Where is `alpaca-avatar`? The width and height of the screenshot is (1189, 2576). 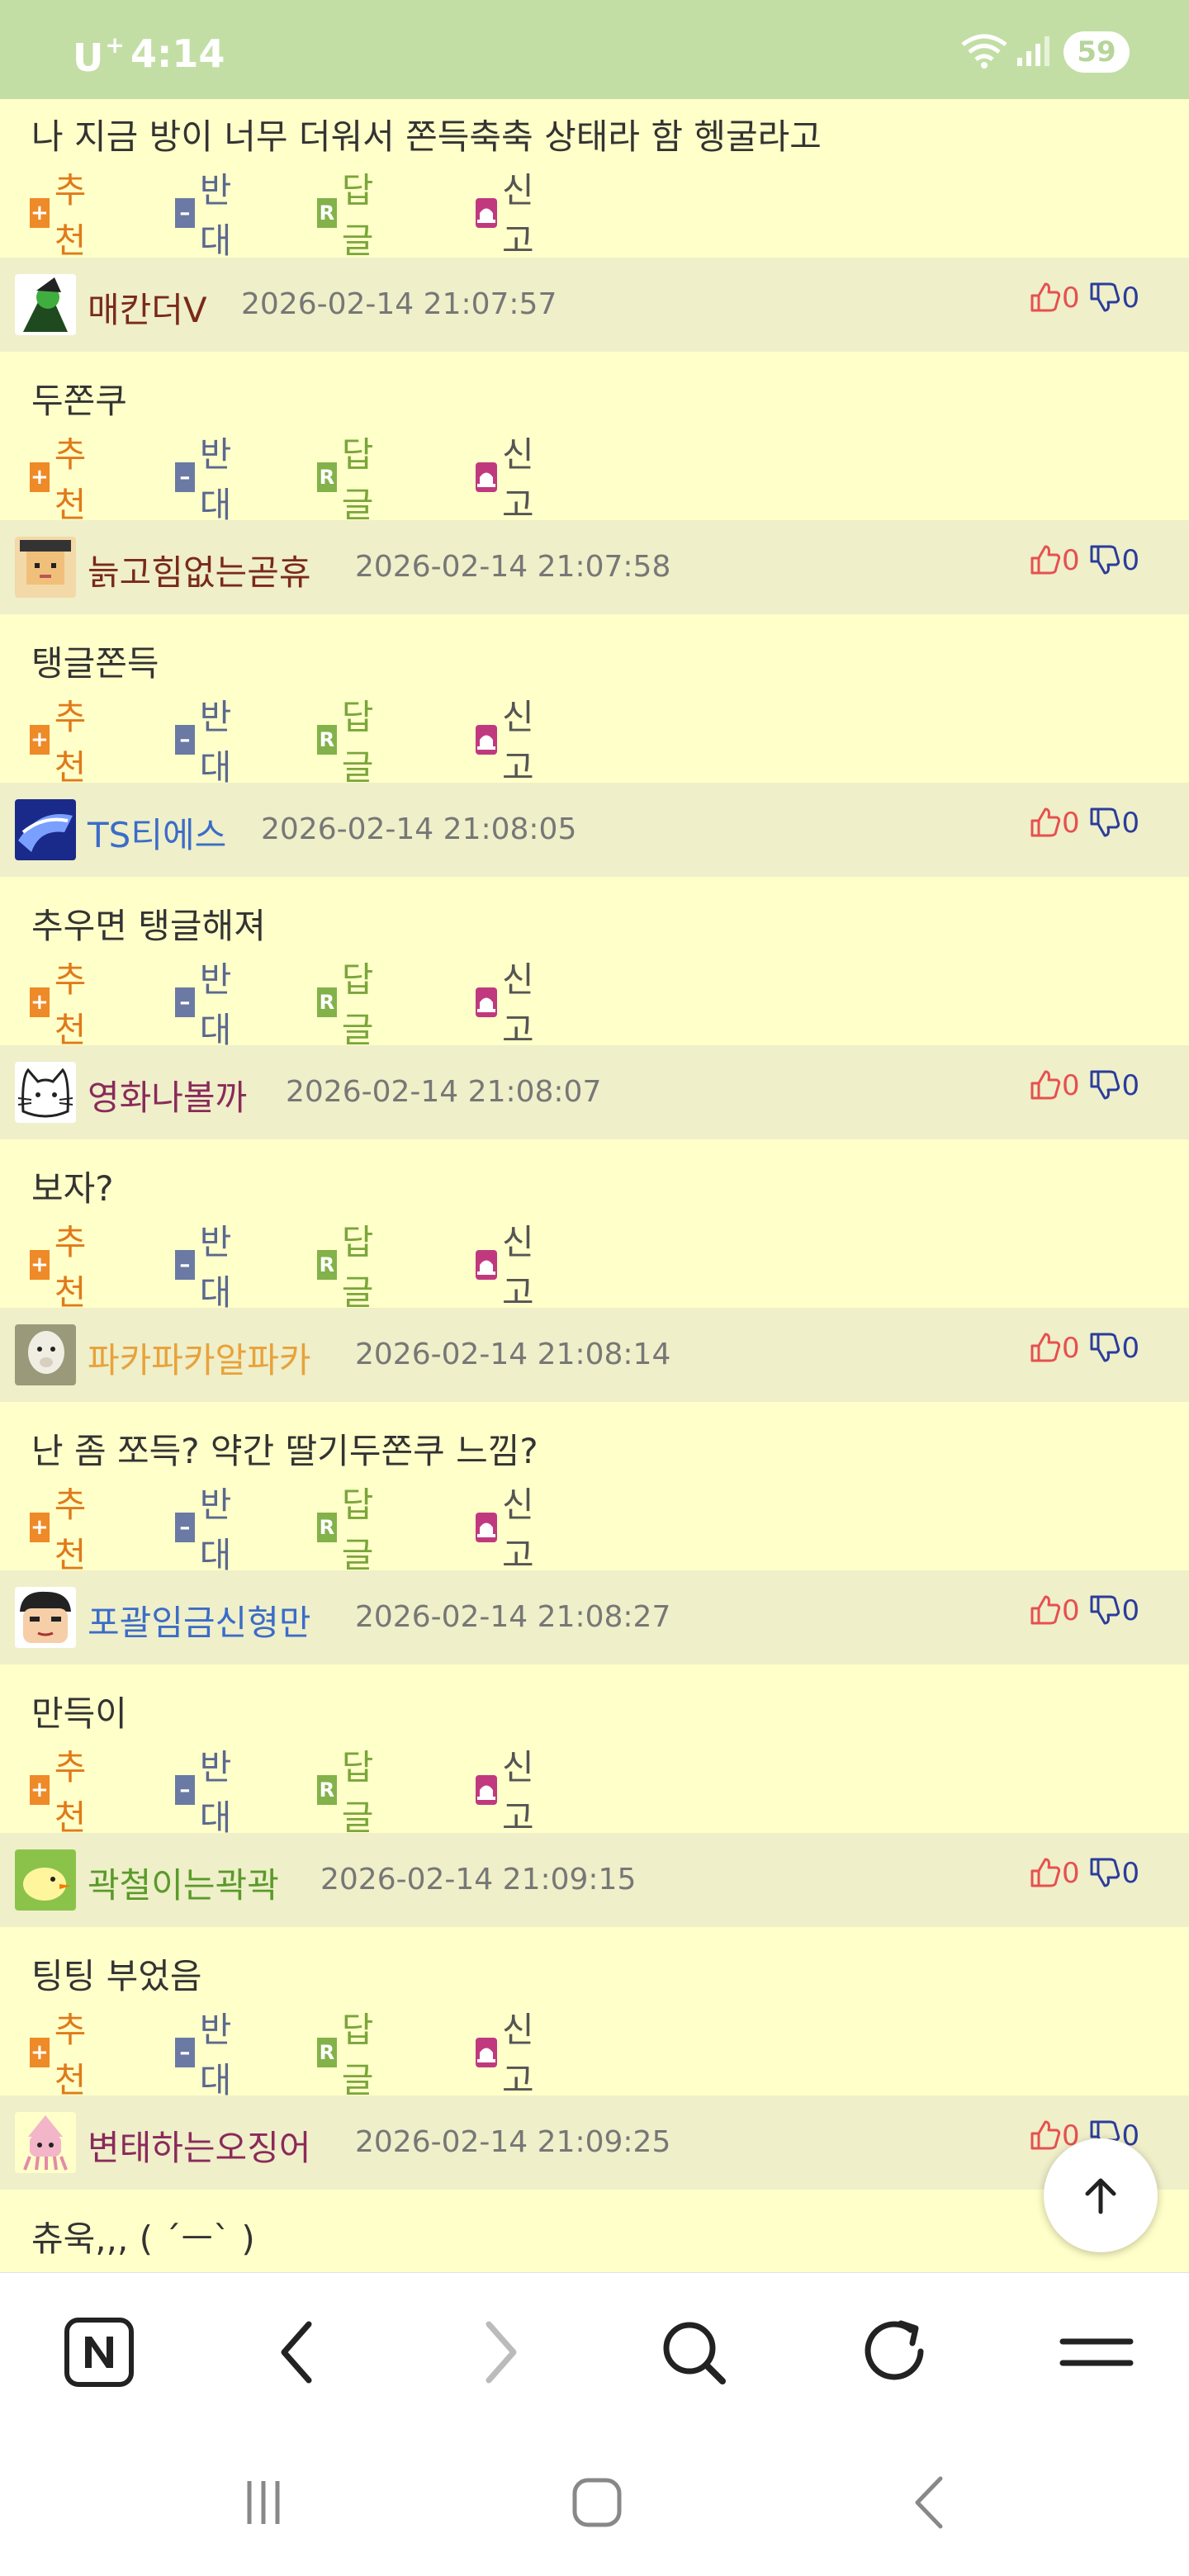
alpaca-avatar is located at coordinates (45, 1354).